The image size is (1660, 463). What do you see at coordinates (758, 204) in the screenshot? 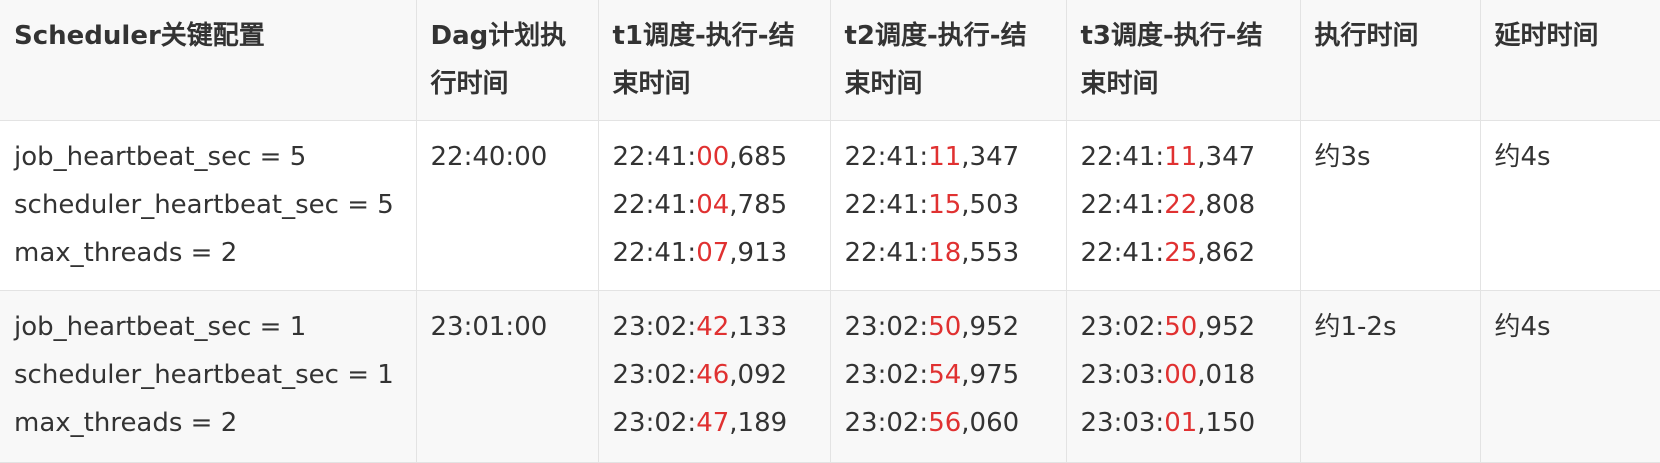
I see `time-millis: ,785` at bounding box center [758, 204].